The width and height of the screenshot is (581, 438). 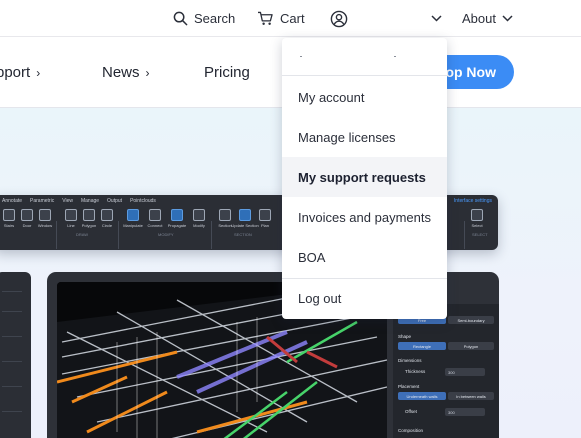 I want to click on nav-pricing: Pricing, so click(x=227, y=72).